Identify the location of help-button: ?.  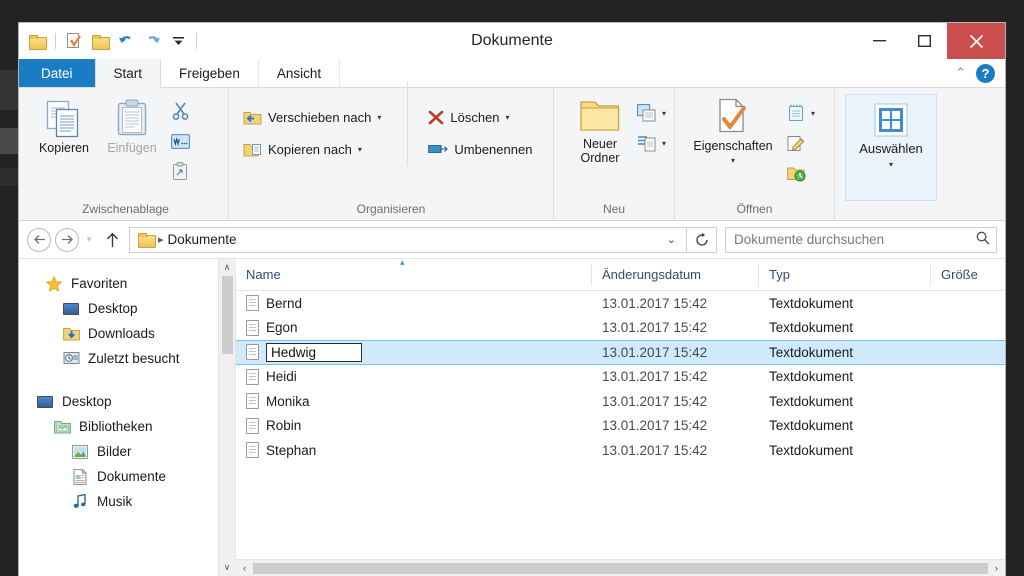
(985, 73).